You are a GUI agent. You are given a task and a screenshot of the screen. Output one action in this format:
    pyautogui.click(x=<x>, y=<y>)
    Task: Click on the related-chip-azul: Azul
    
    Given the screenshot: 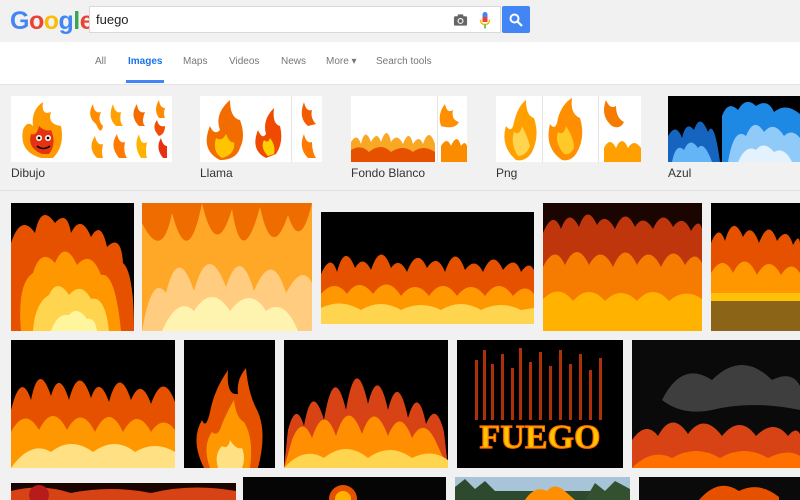 What is the action you would take?
    pyautogui.click(x=734, y=138)
    